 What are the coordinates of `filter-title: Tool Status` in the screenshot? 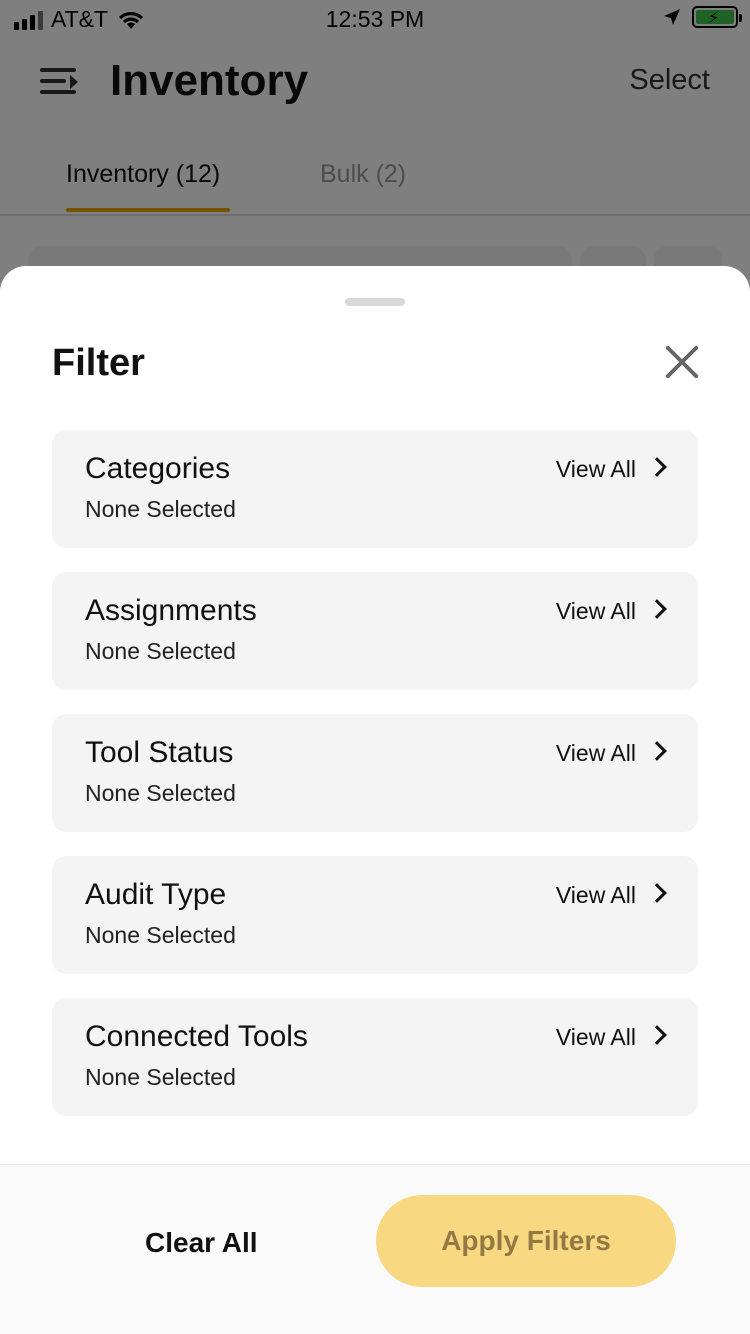 It's located at (159, 752).